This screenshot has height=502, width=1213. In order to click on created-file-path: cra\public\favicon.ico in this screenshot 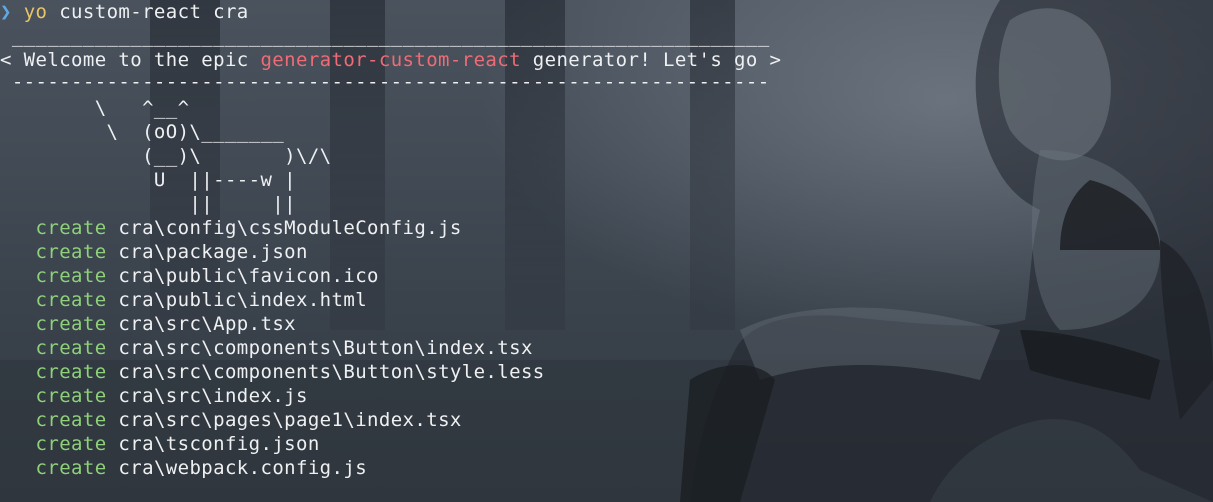, I will do `click(248, 276)`.